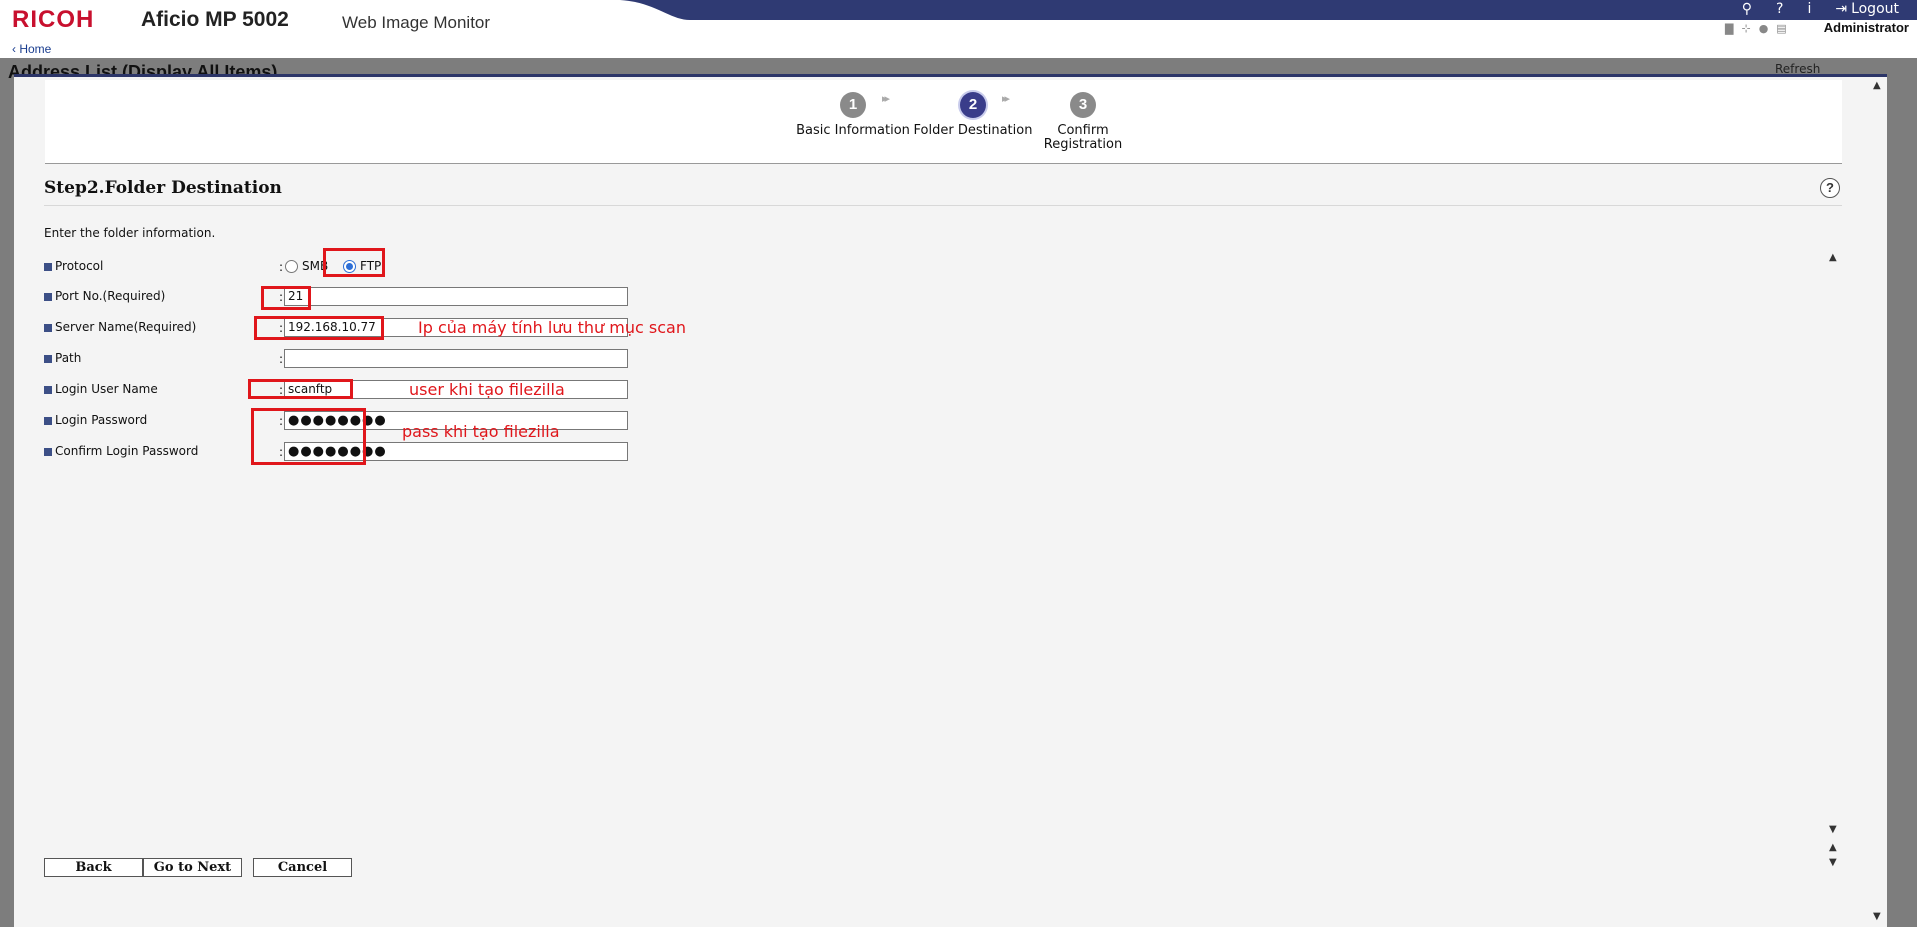 Image resolution: width=1917 pixels, height=927 pixels. I want to click on home-link-label: Home, so click(35, 49).